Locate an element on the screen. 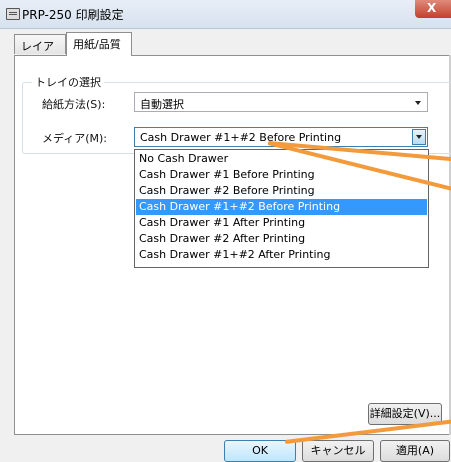 This screenshot has width=451, height=462. apply-button: 適用(A) is located at coordinates (415, 451).